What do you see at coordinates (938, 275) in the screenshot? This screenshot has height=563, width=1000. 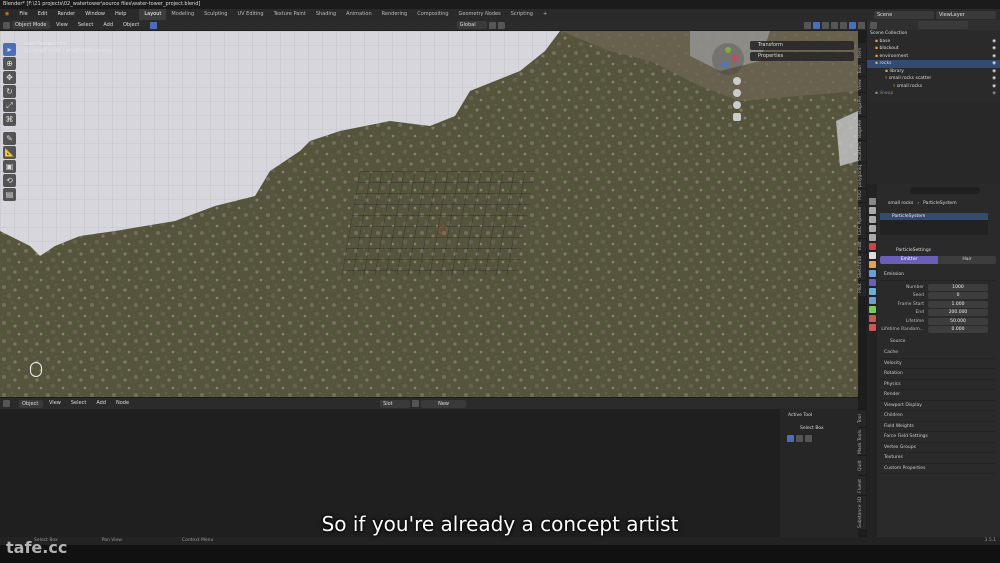 I see `section-emission: Emission` at bounding box center [938, 275].